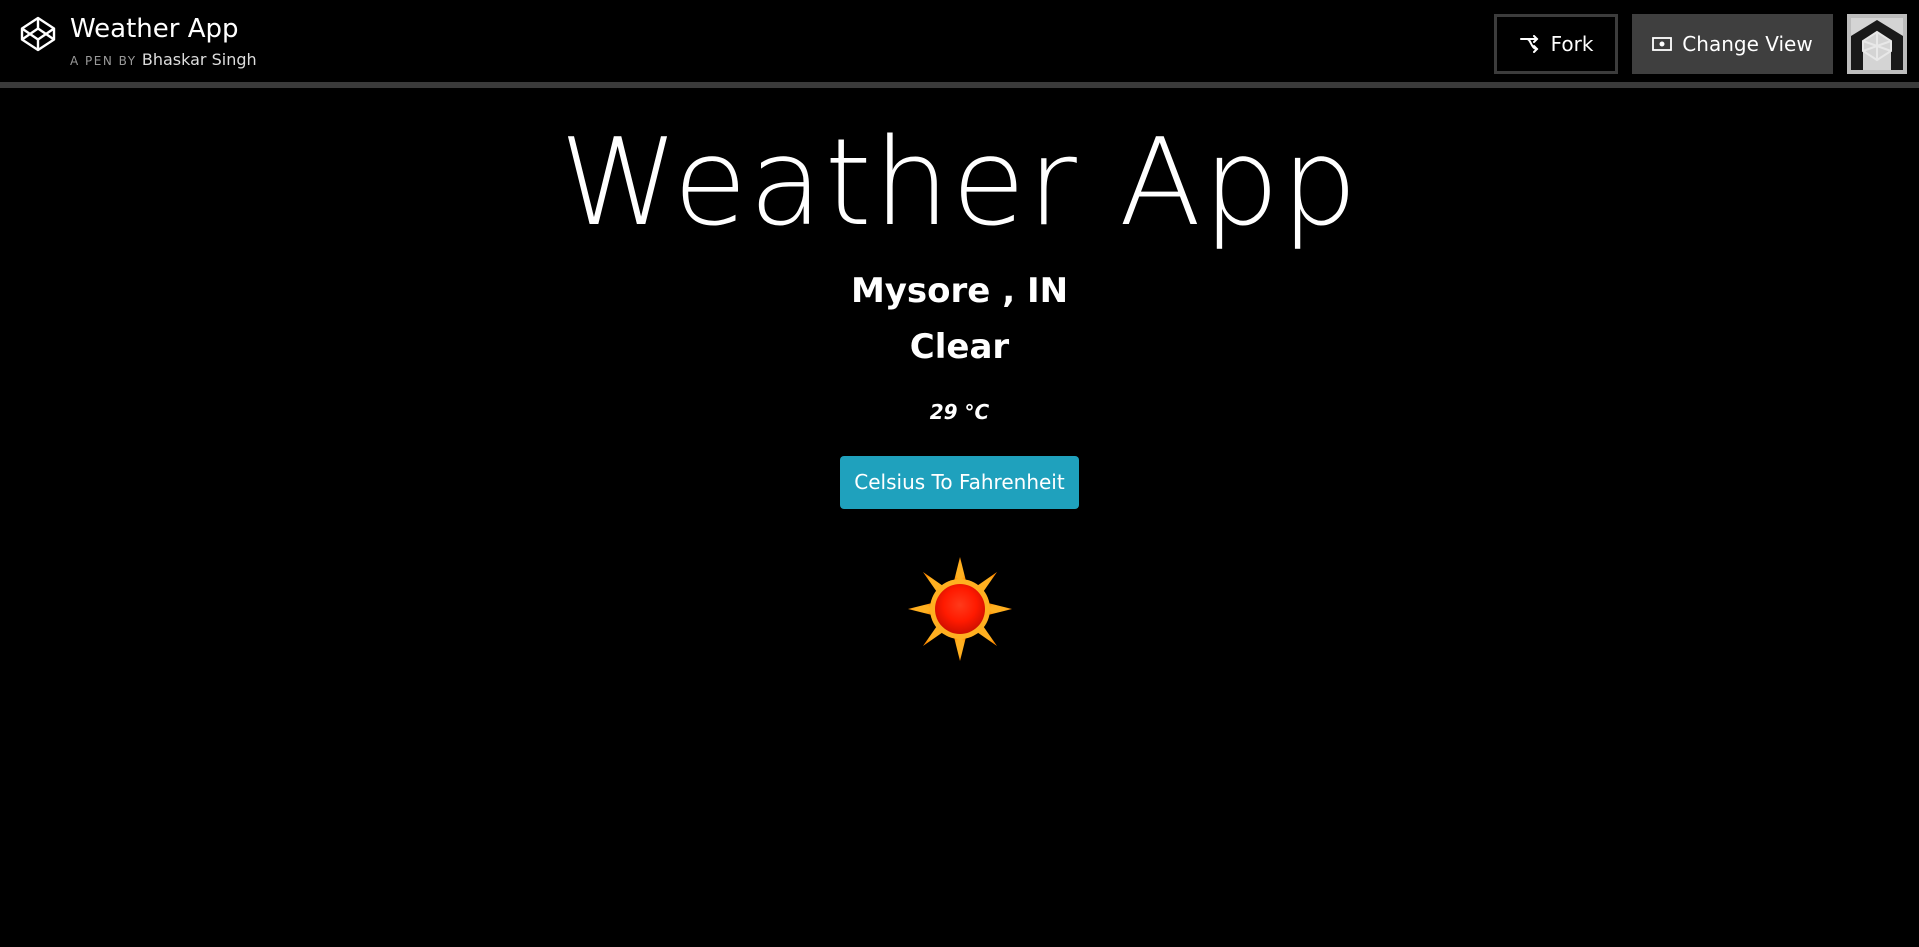  I want to click on header-actions: Fork Change View, so click(1700, 44).